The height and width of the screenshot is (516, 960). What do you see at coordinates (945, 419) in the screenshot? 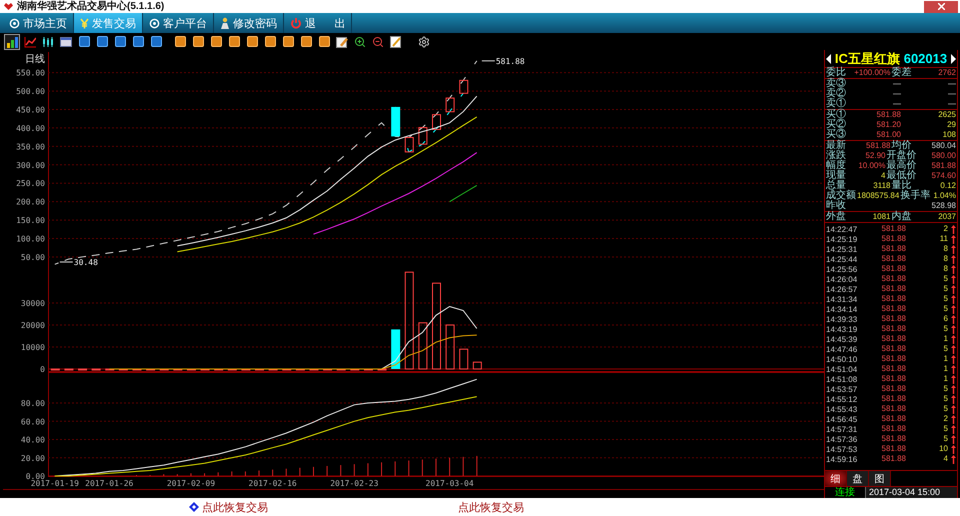
I see `trade-volume: 2` at bounding box center [945, 419].